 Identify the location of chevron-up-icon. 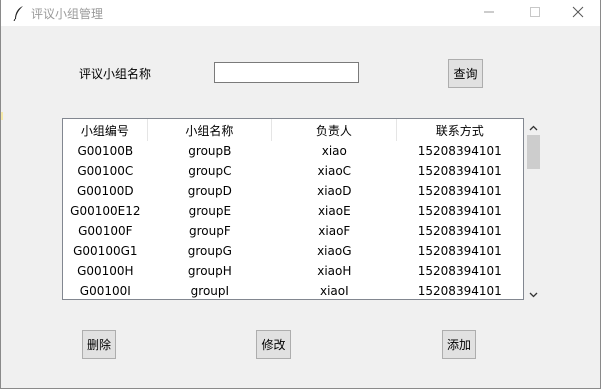
(533, 127).